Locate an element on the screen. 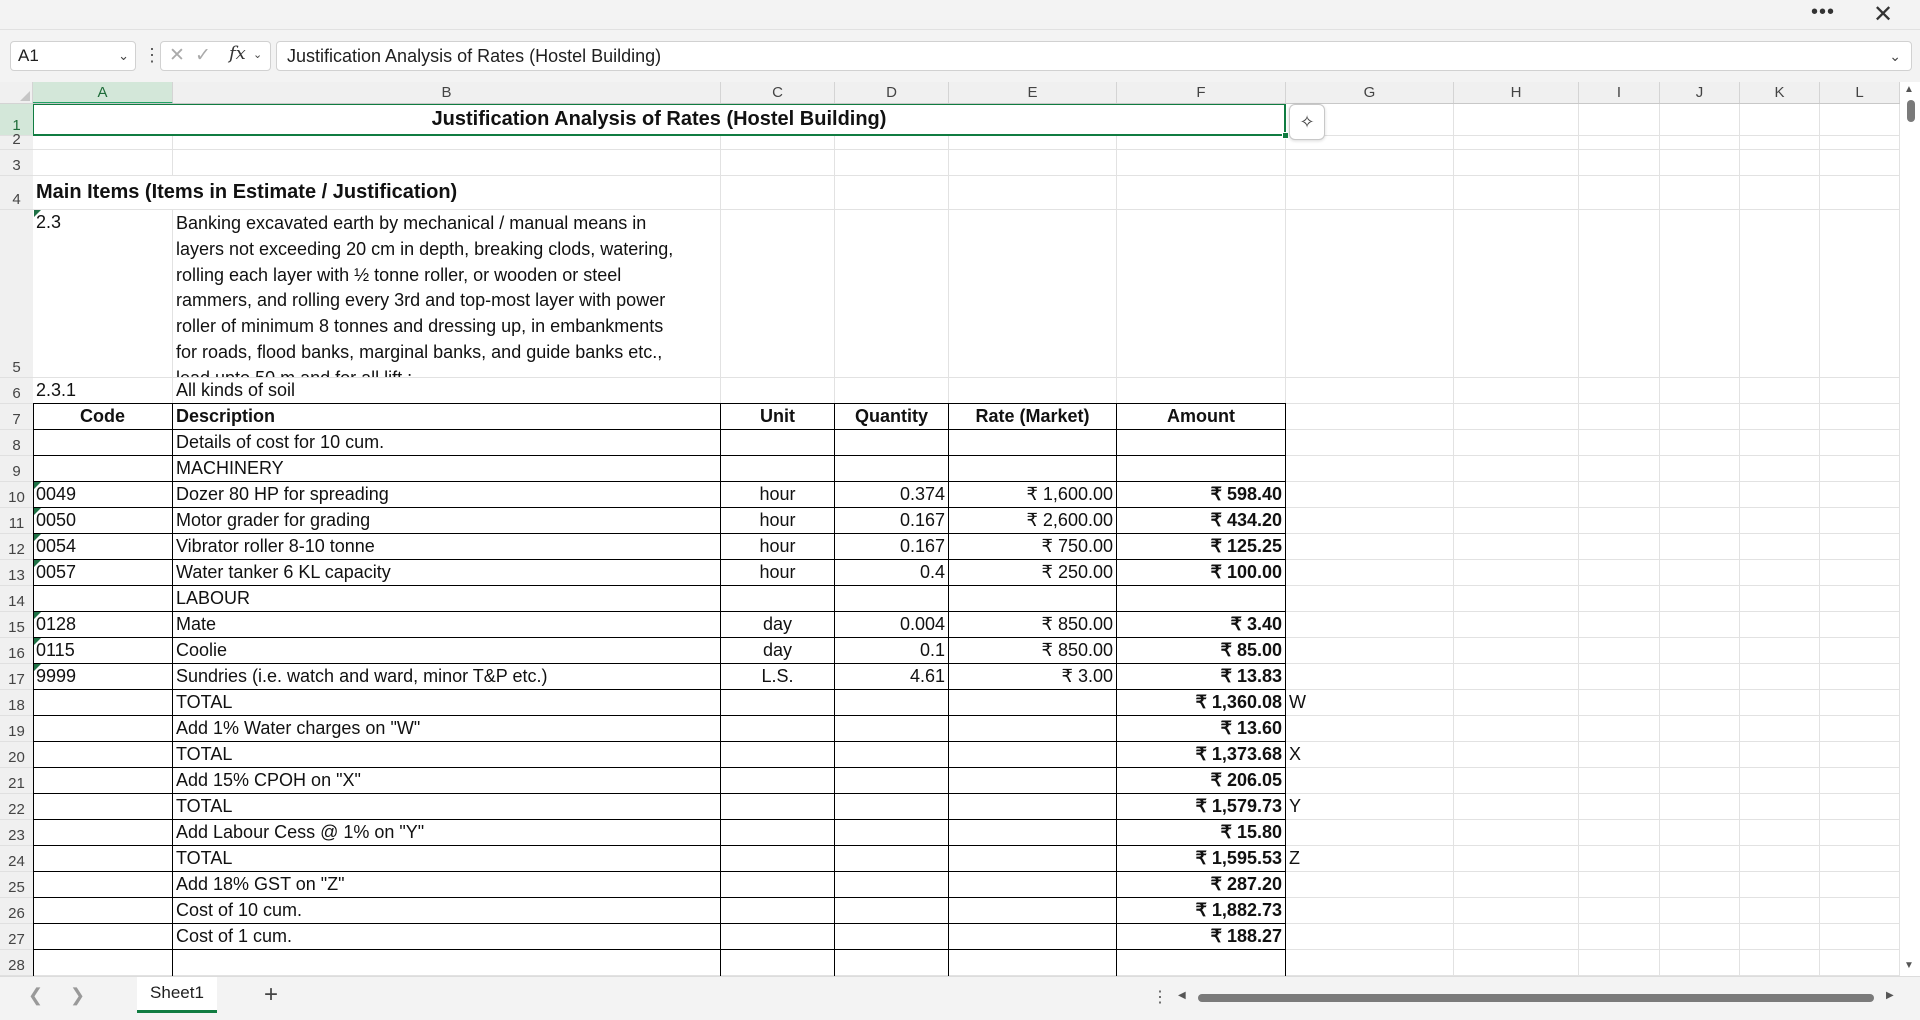  cell-code: 0128 is located at coordinates (102, 624).